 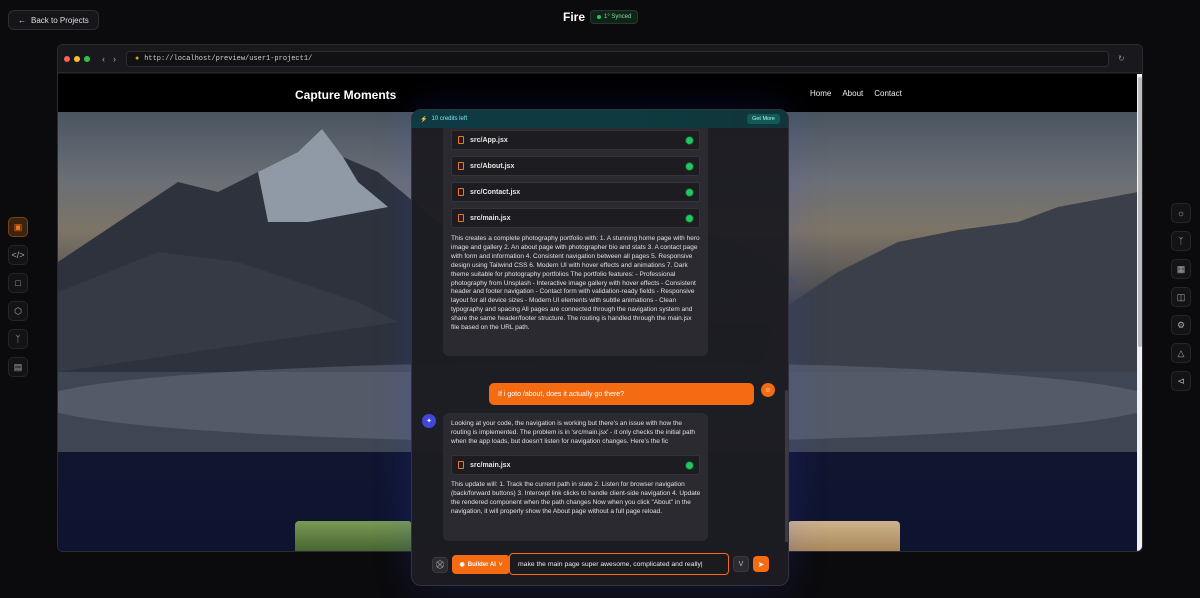 I want to click on project-title: Fire, so click(x=574, y=17).